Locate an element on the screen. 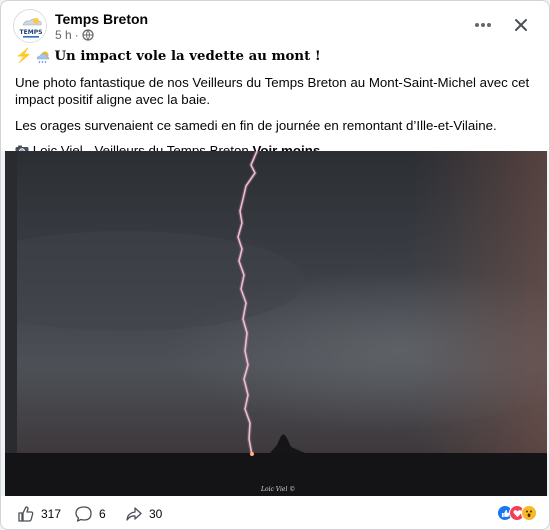 This screenshot has height=530, width=550. photo-watermark: Loic Viel © is located at coordinates (277, 489).